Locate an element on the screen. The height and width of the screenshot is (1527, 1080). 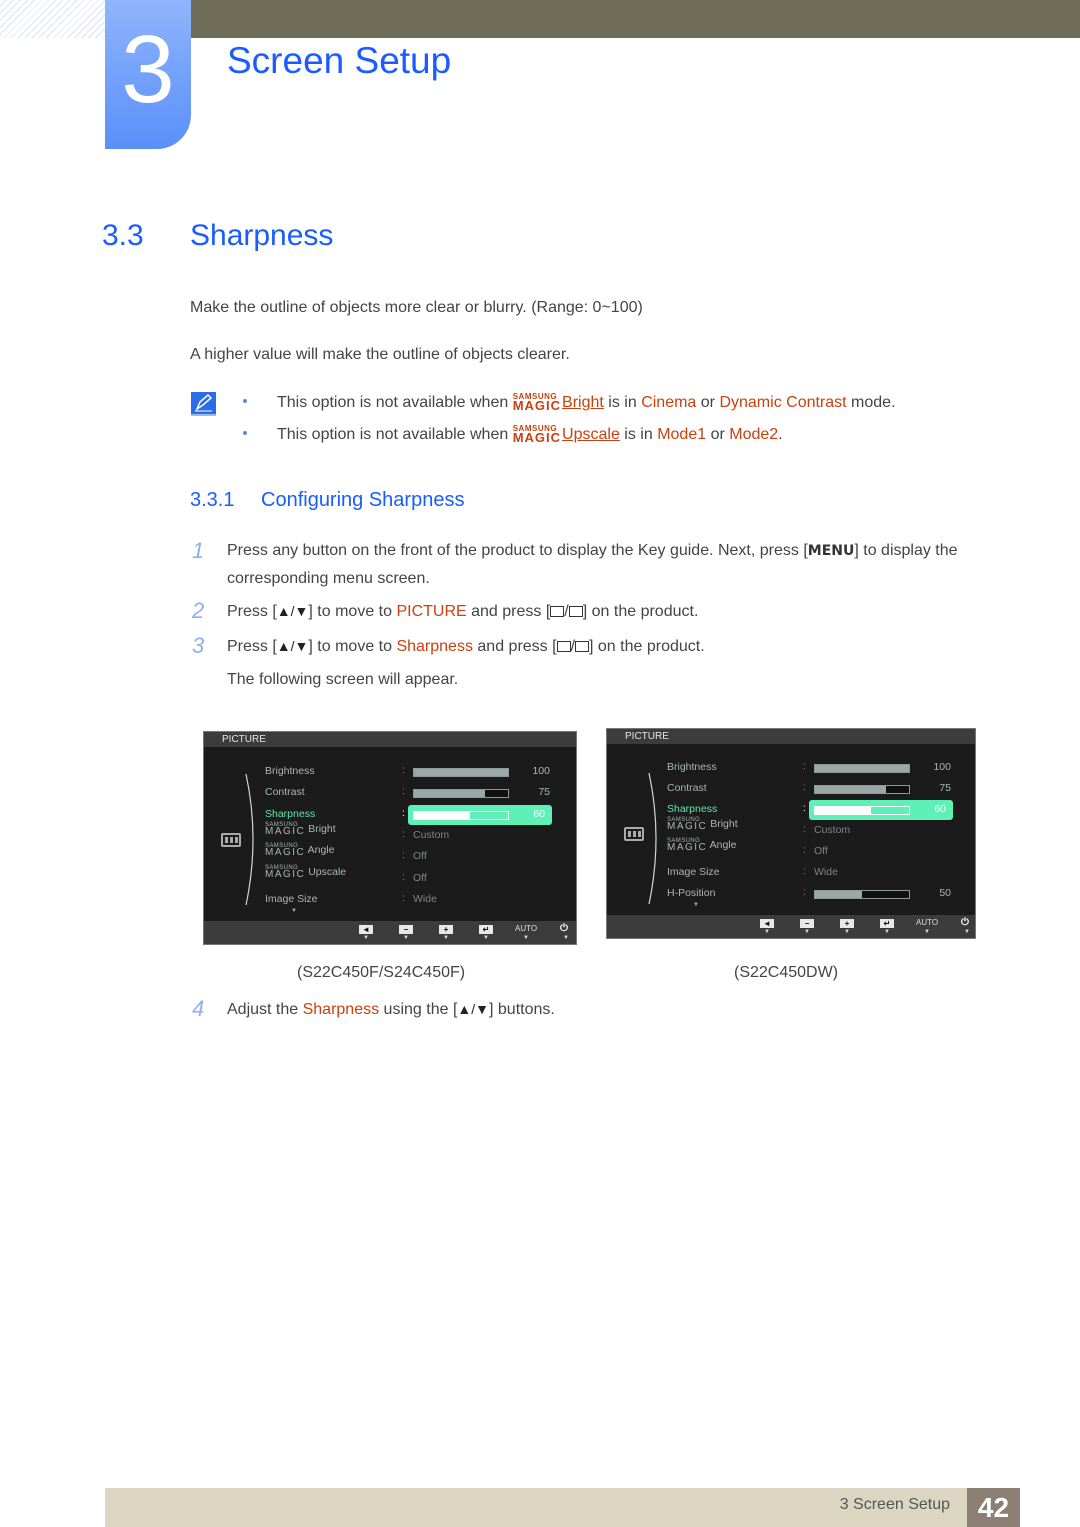
osd-item-upscale: SAMSUNG MAGIC Upscale is located at coordinates (305, 872).